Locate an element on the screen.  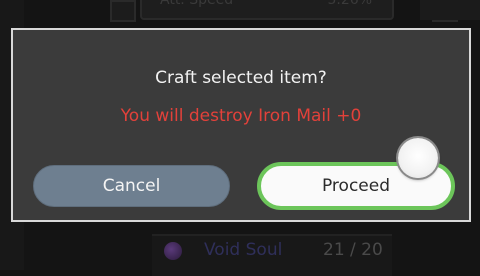
background-stat-value: 5.26% is located at coordinates (349, 4).